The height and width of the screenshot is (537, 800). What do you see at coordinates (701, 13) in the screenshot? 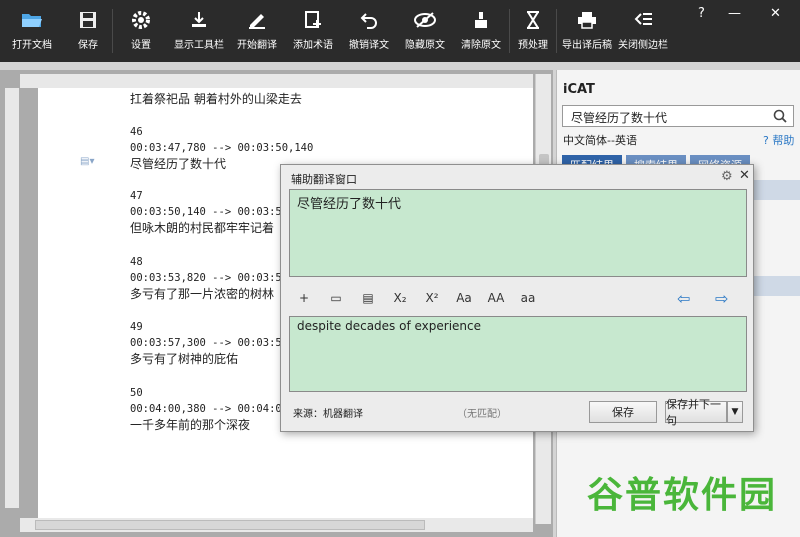
I see `help-window-button: ?` at bounding box center [701, 13].